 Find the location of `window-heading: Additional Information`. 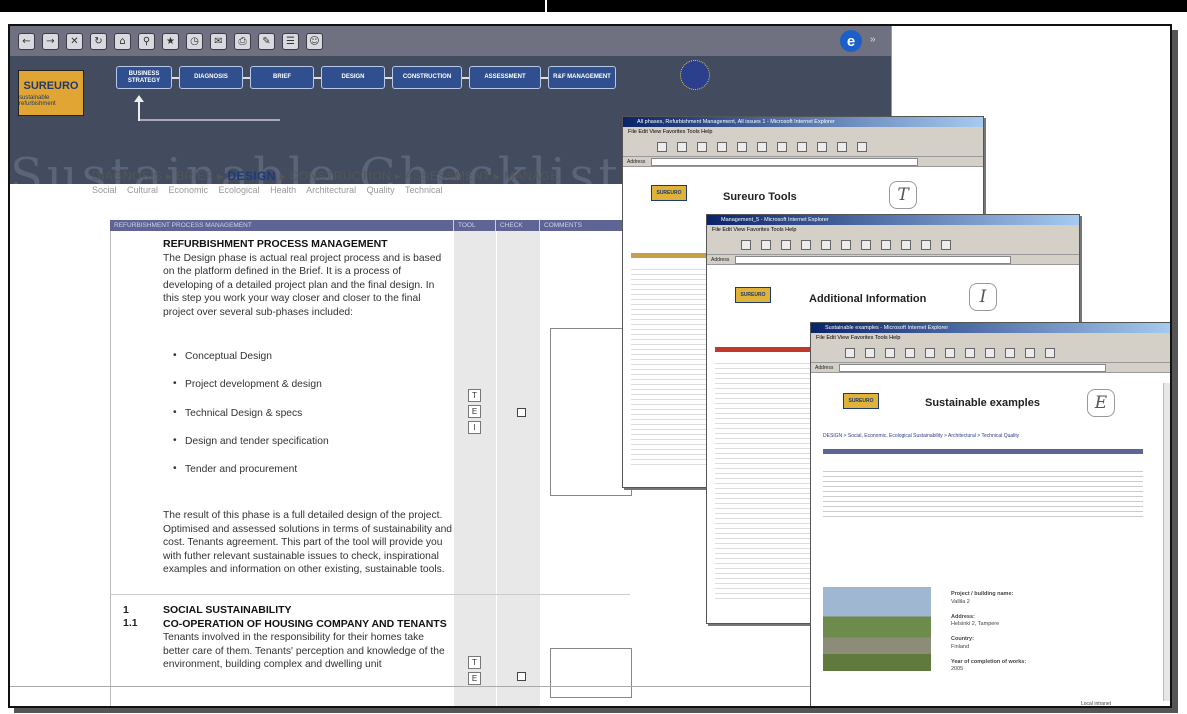

window-heading: Additional Information is located at coordinates (868, 299).